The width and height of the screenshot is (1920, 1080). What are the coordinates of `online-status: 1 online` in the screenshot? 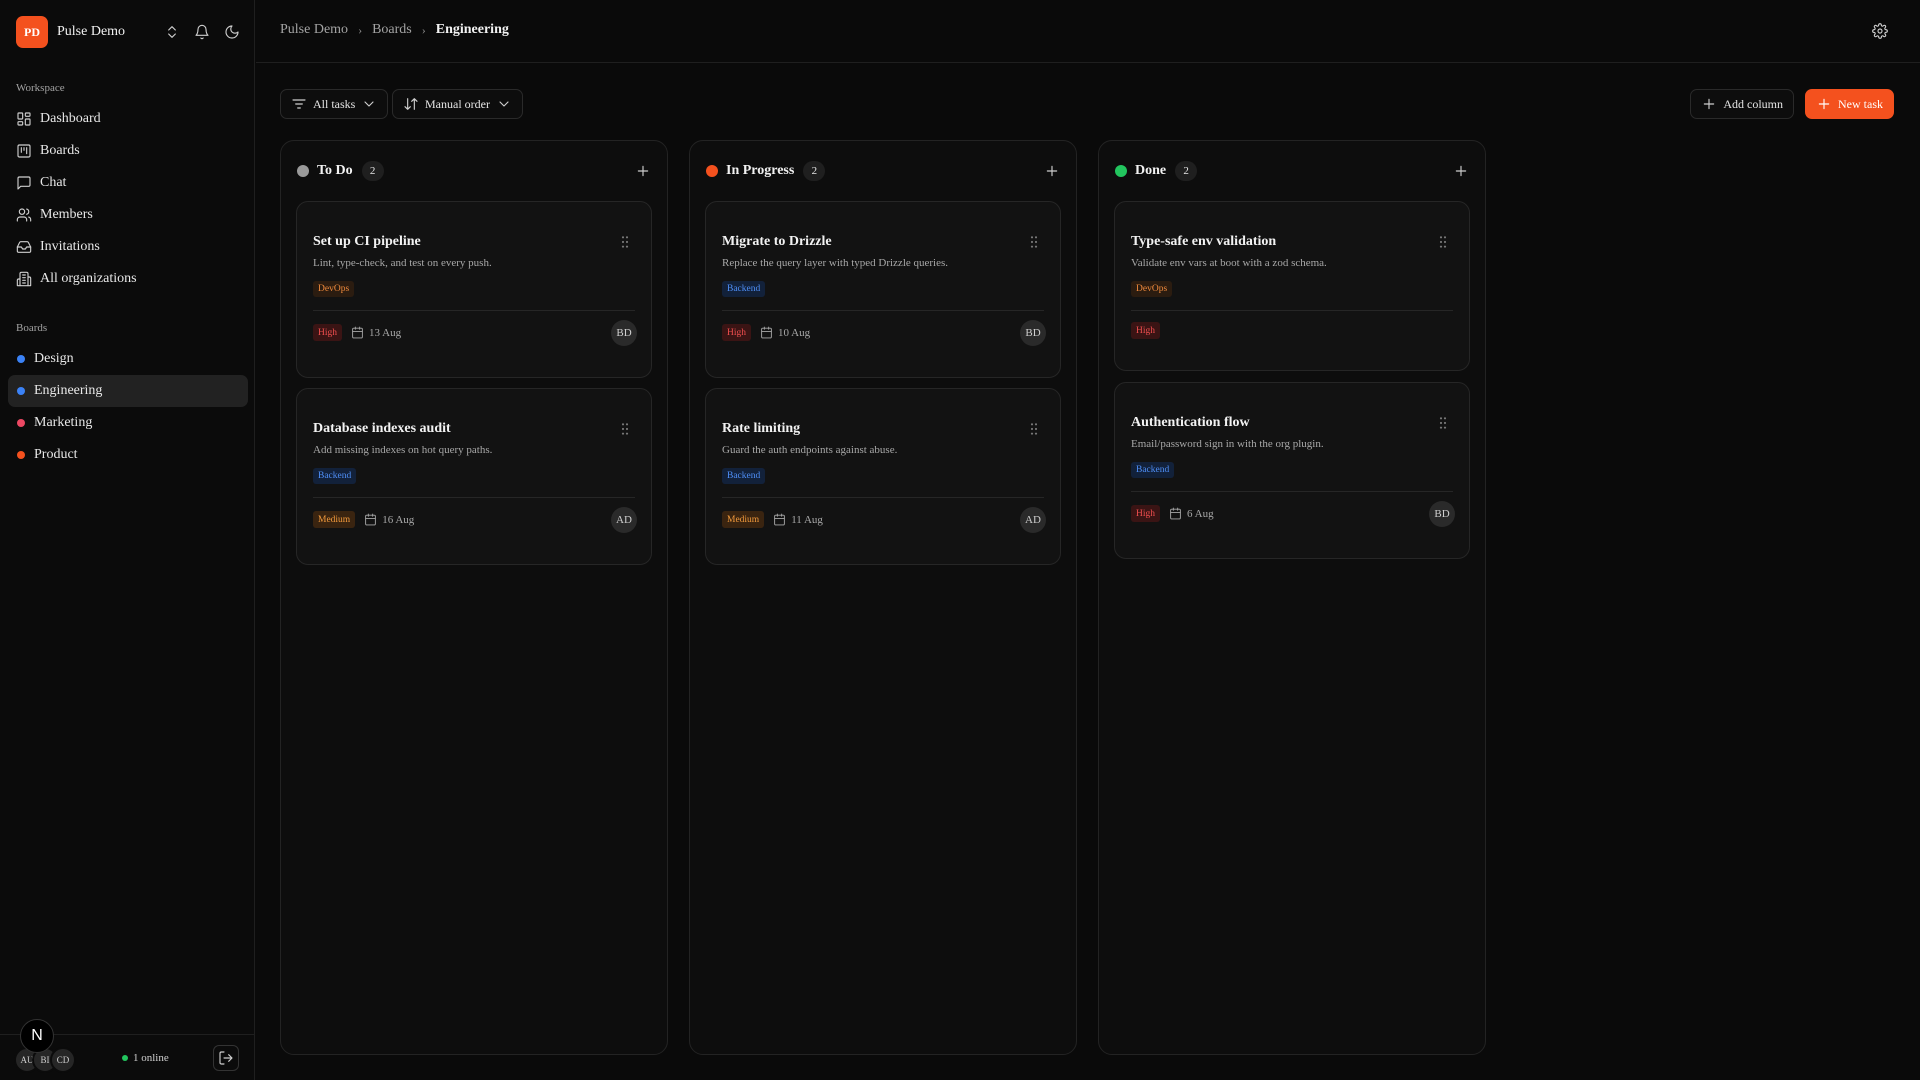 It's located at (145, 1058).